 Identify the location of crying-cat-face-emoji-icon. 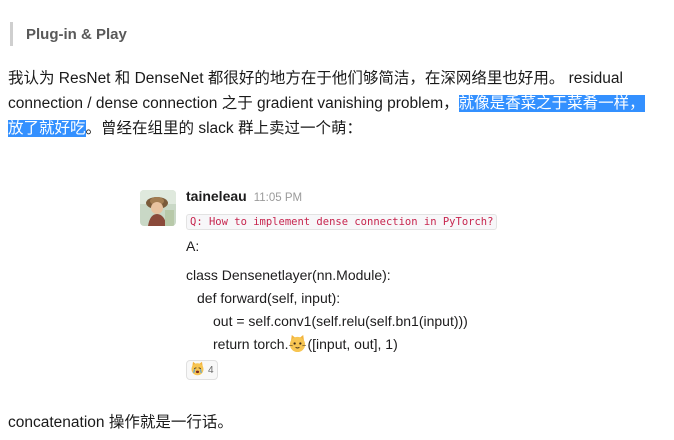
(197, 370).